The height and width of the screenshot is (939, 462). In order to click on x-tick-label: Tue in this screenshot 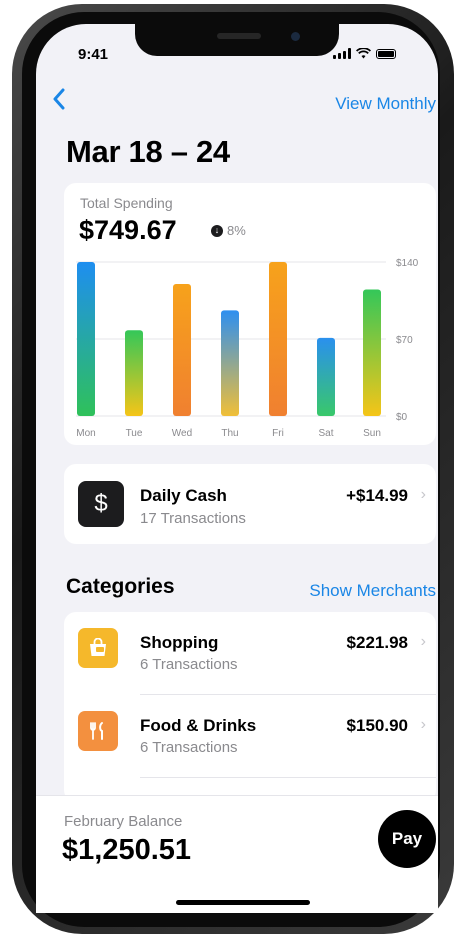, I will do `click(134, 433)`.